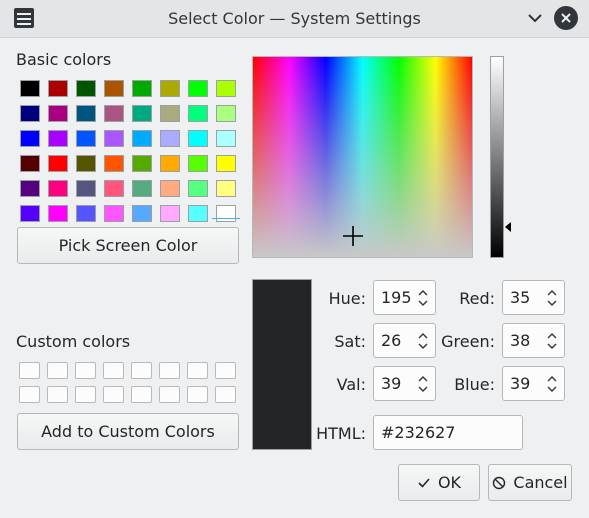 The height and width of the screenshot is (518, 589). I want to click on cancel-circle-icon, so click(499, 482).